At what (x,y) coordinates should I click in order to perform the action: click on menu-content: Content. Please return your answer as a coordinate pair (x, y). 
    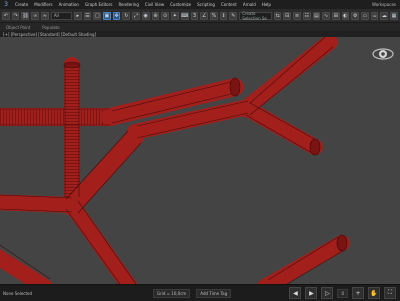
    Looking at the image, I should click on (229, 4).